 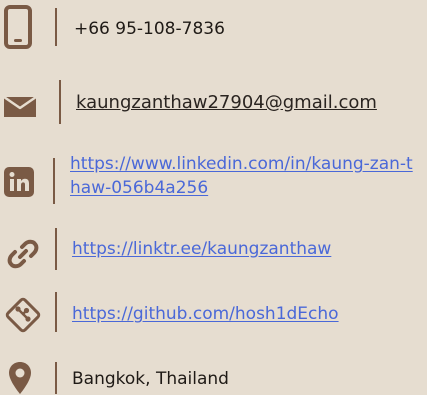 I want to click on git-icon, so click(x=23, y=315).